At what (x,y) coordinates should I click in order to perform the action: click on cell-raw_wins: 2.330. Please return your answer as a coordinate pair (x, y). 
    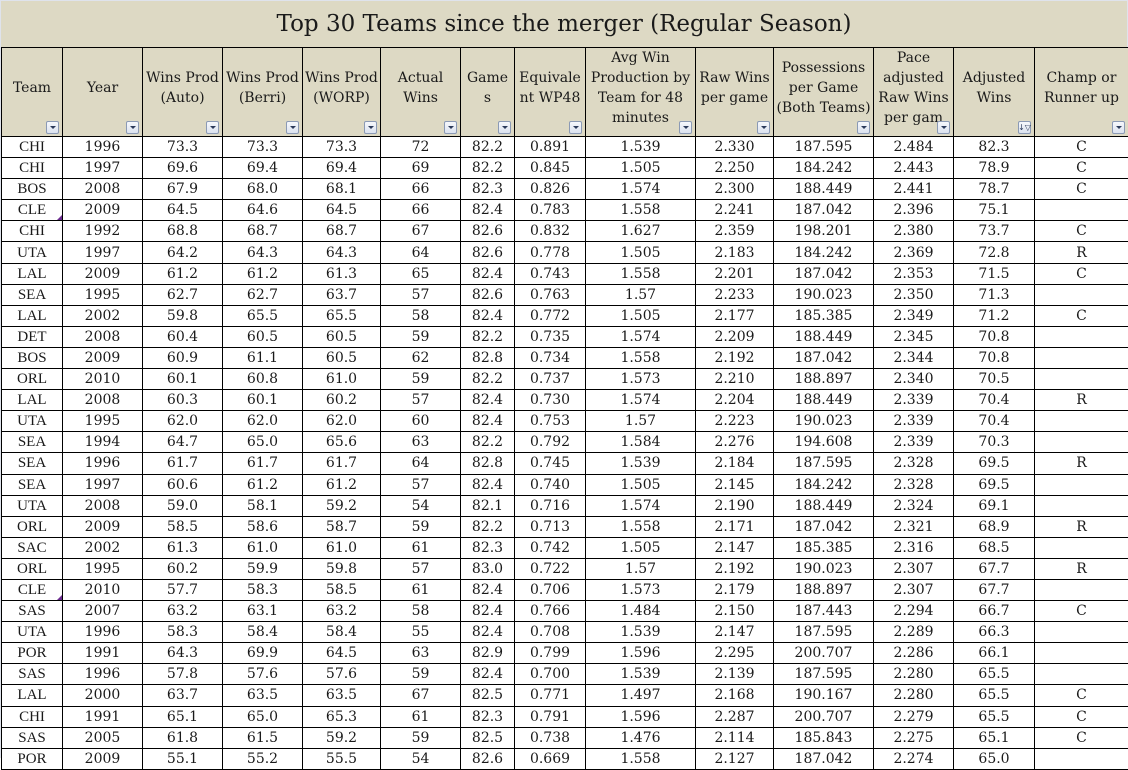
    Looking at the image, I should click on (735, 147).